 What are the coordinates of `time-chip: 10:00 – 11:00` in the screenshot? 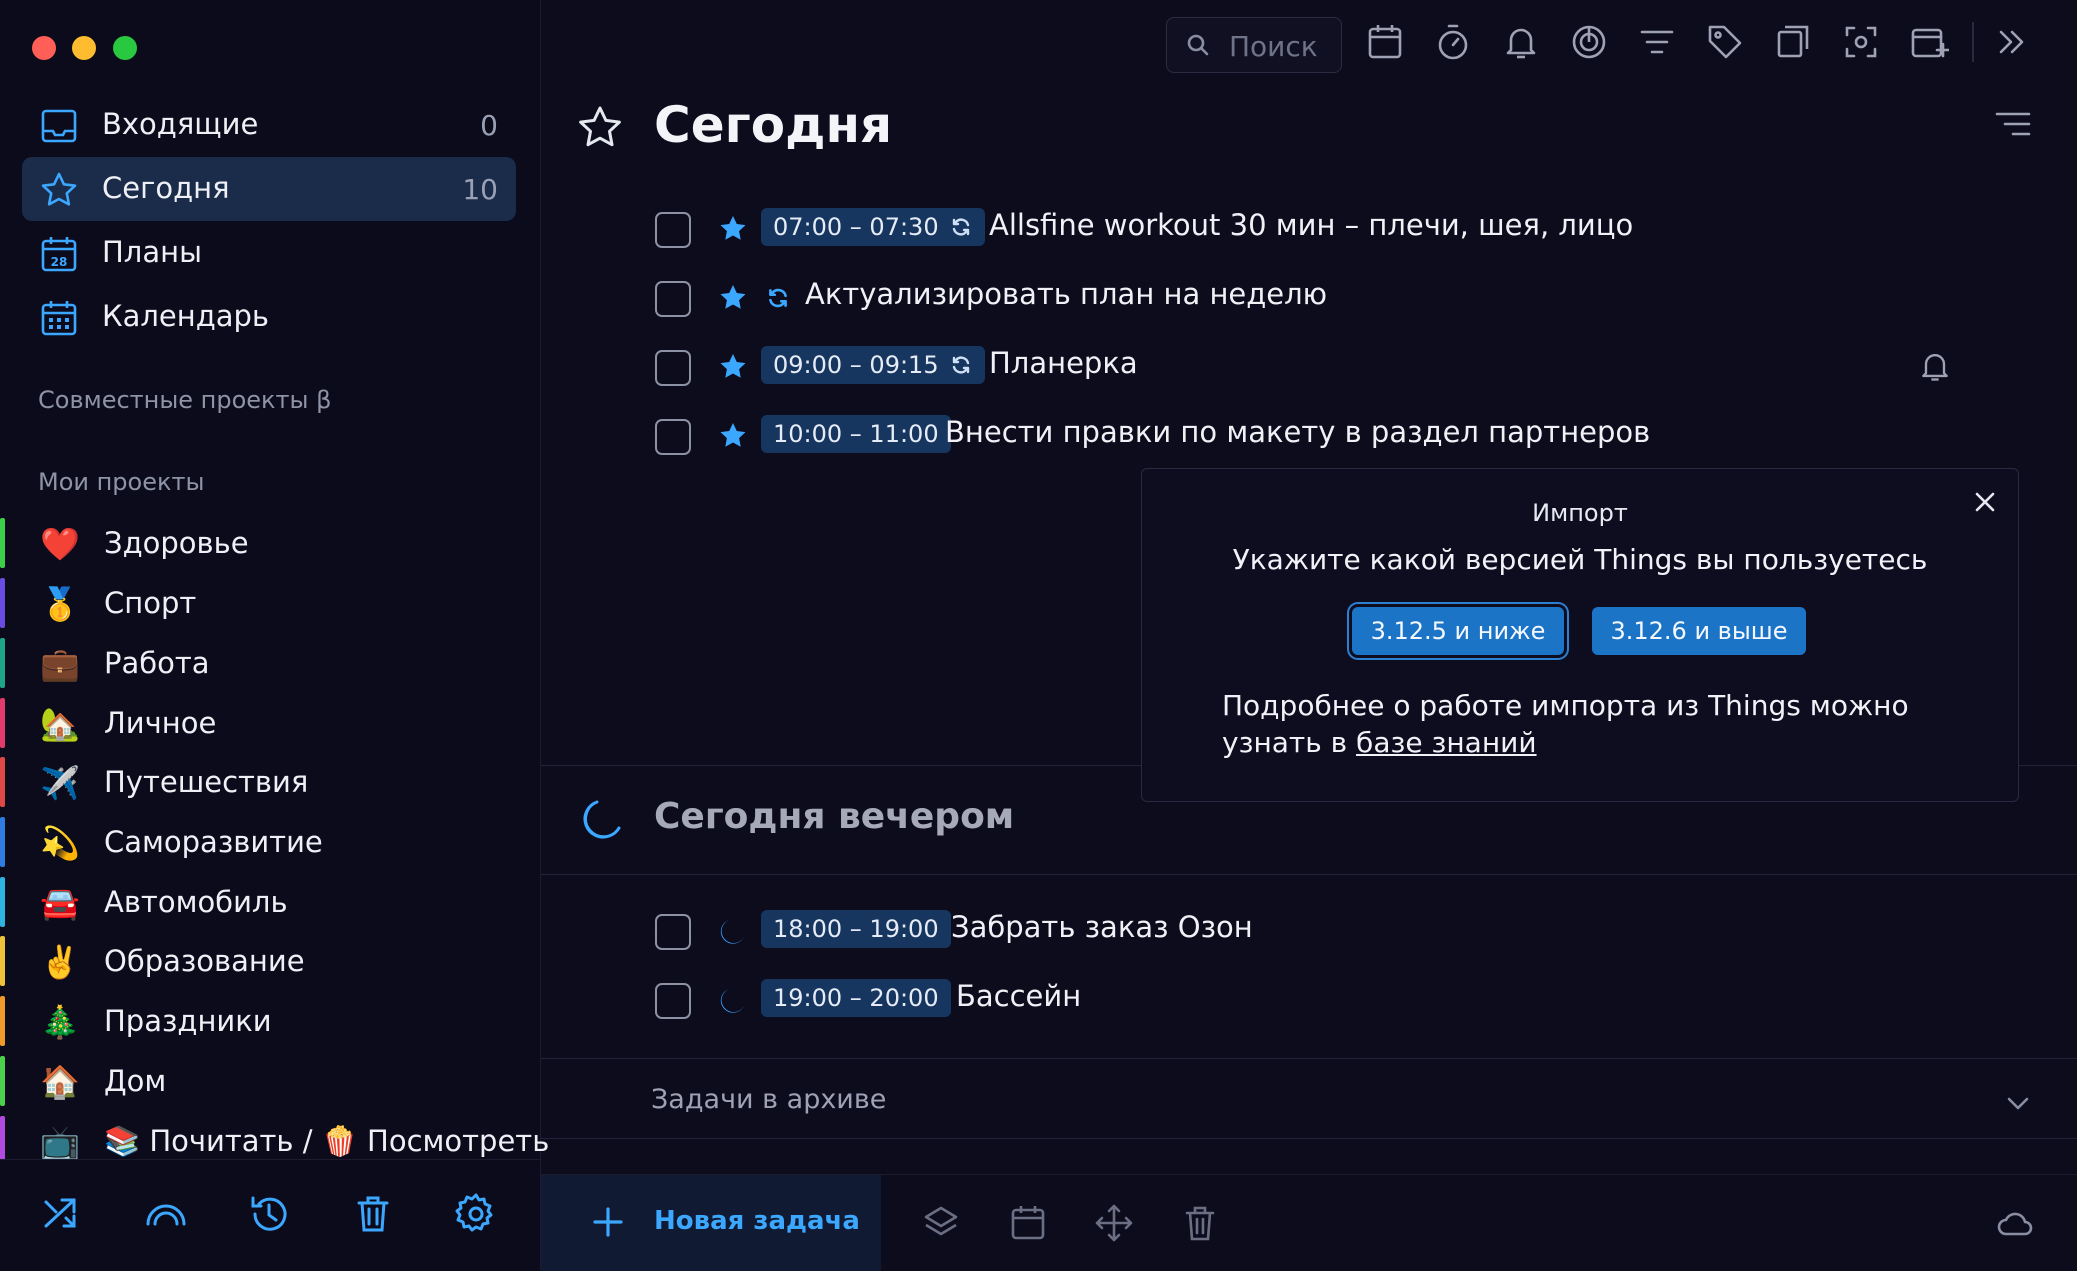 It's located at (856, 434).